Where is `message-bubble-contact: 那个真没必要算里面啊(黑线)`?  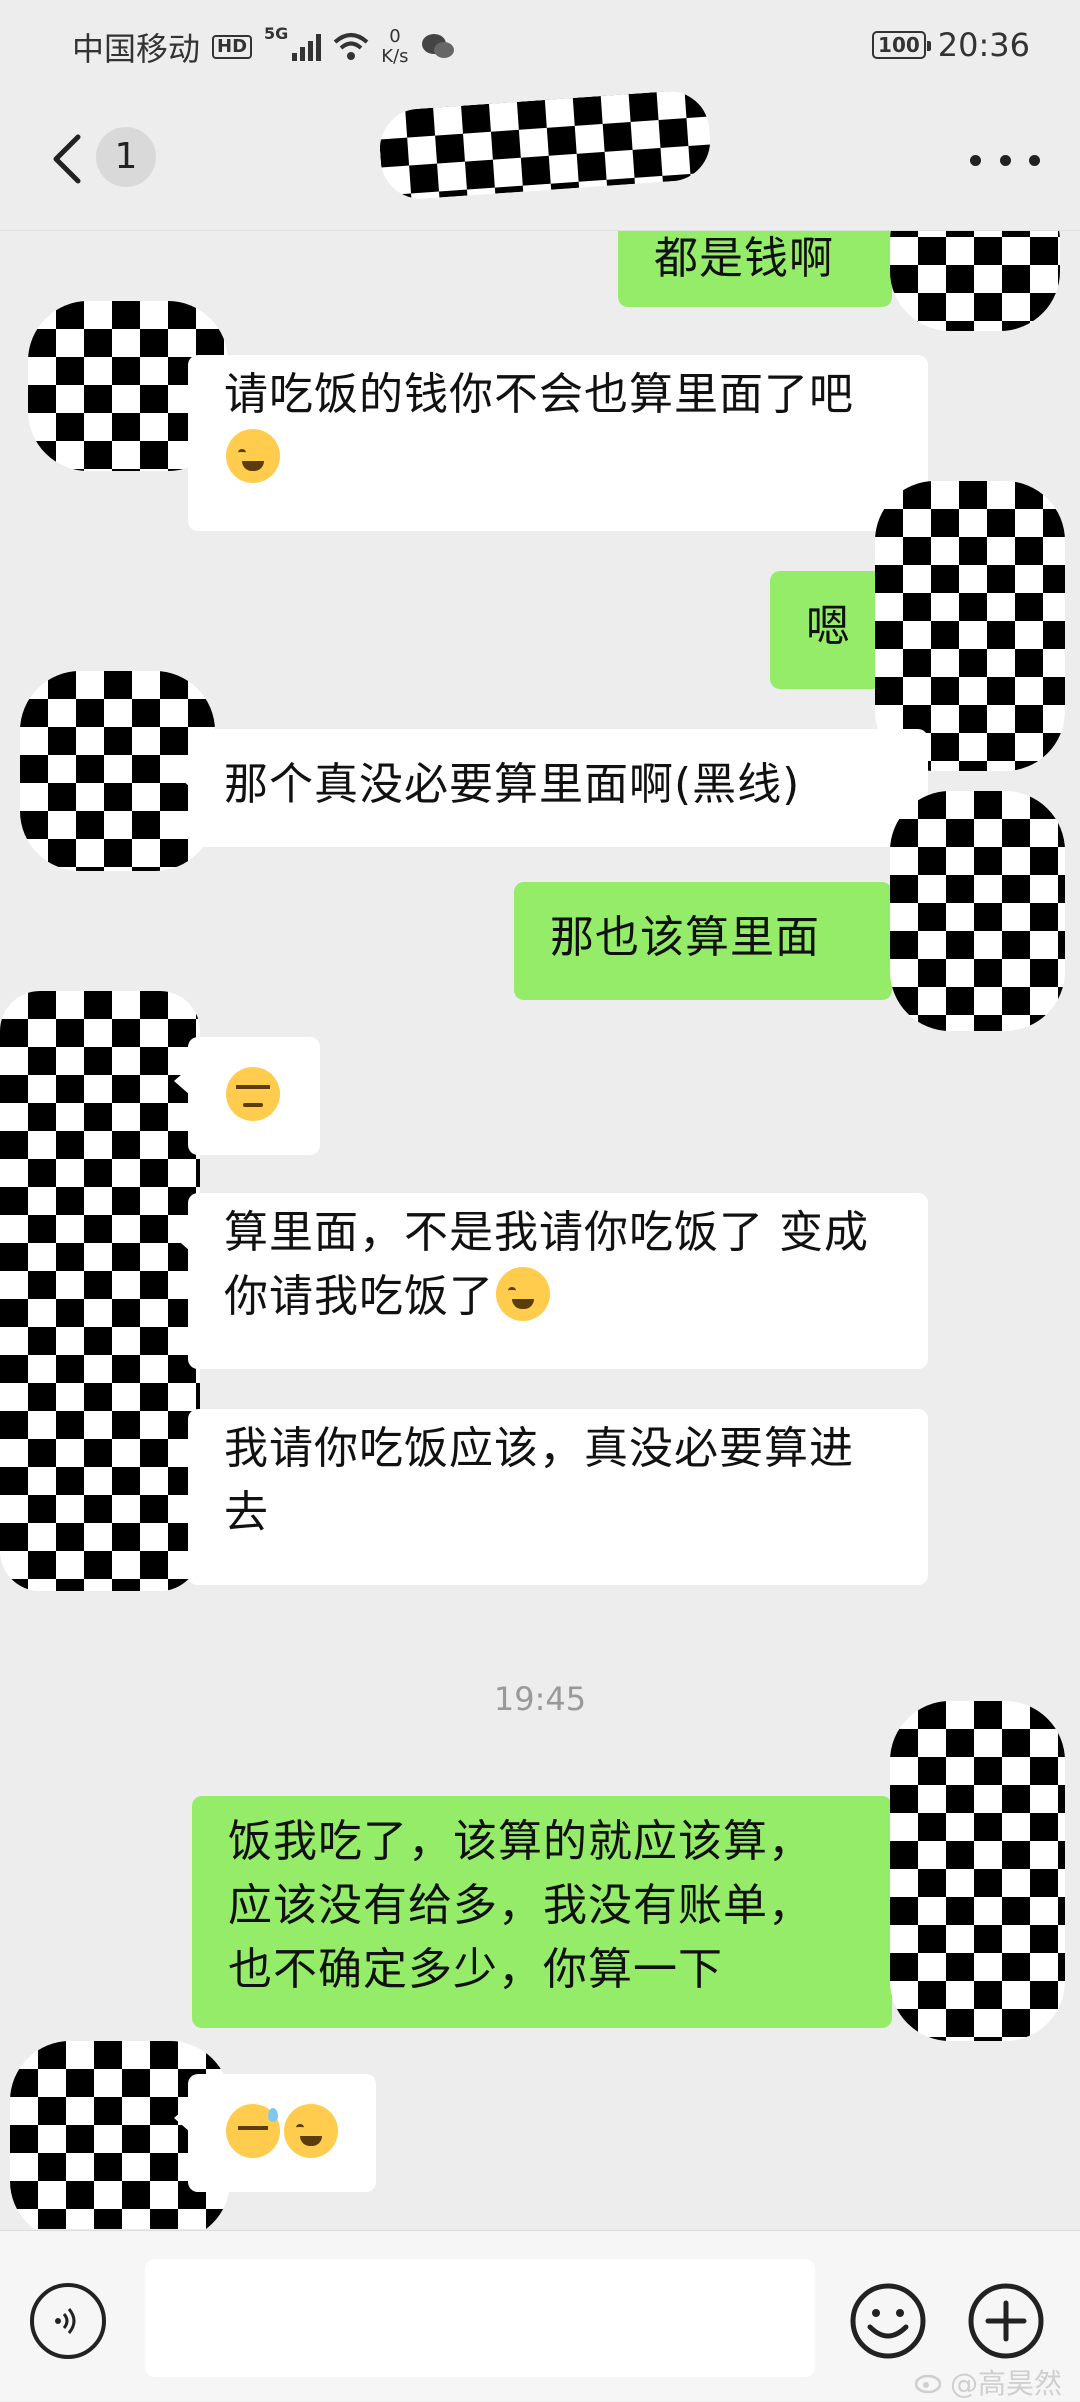 message-bubble-contact: 那个真没必要算里面啊(黑线) is located at coordinates (551, 788).